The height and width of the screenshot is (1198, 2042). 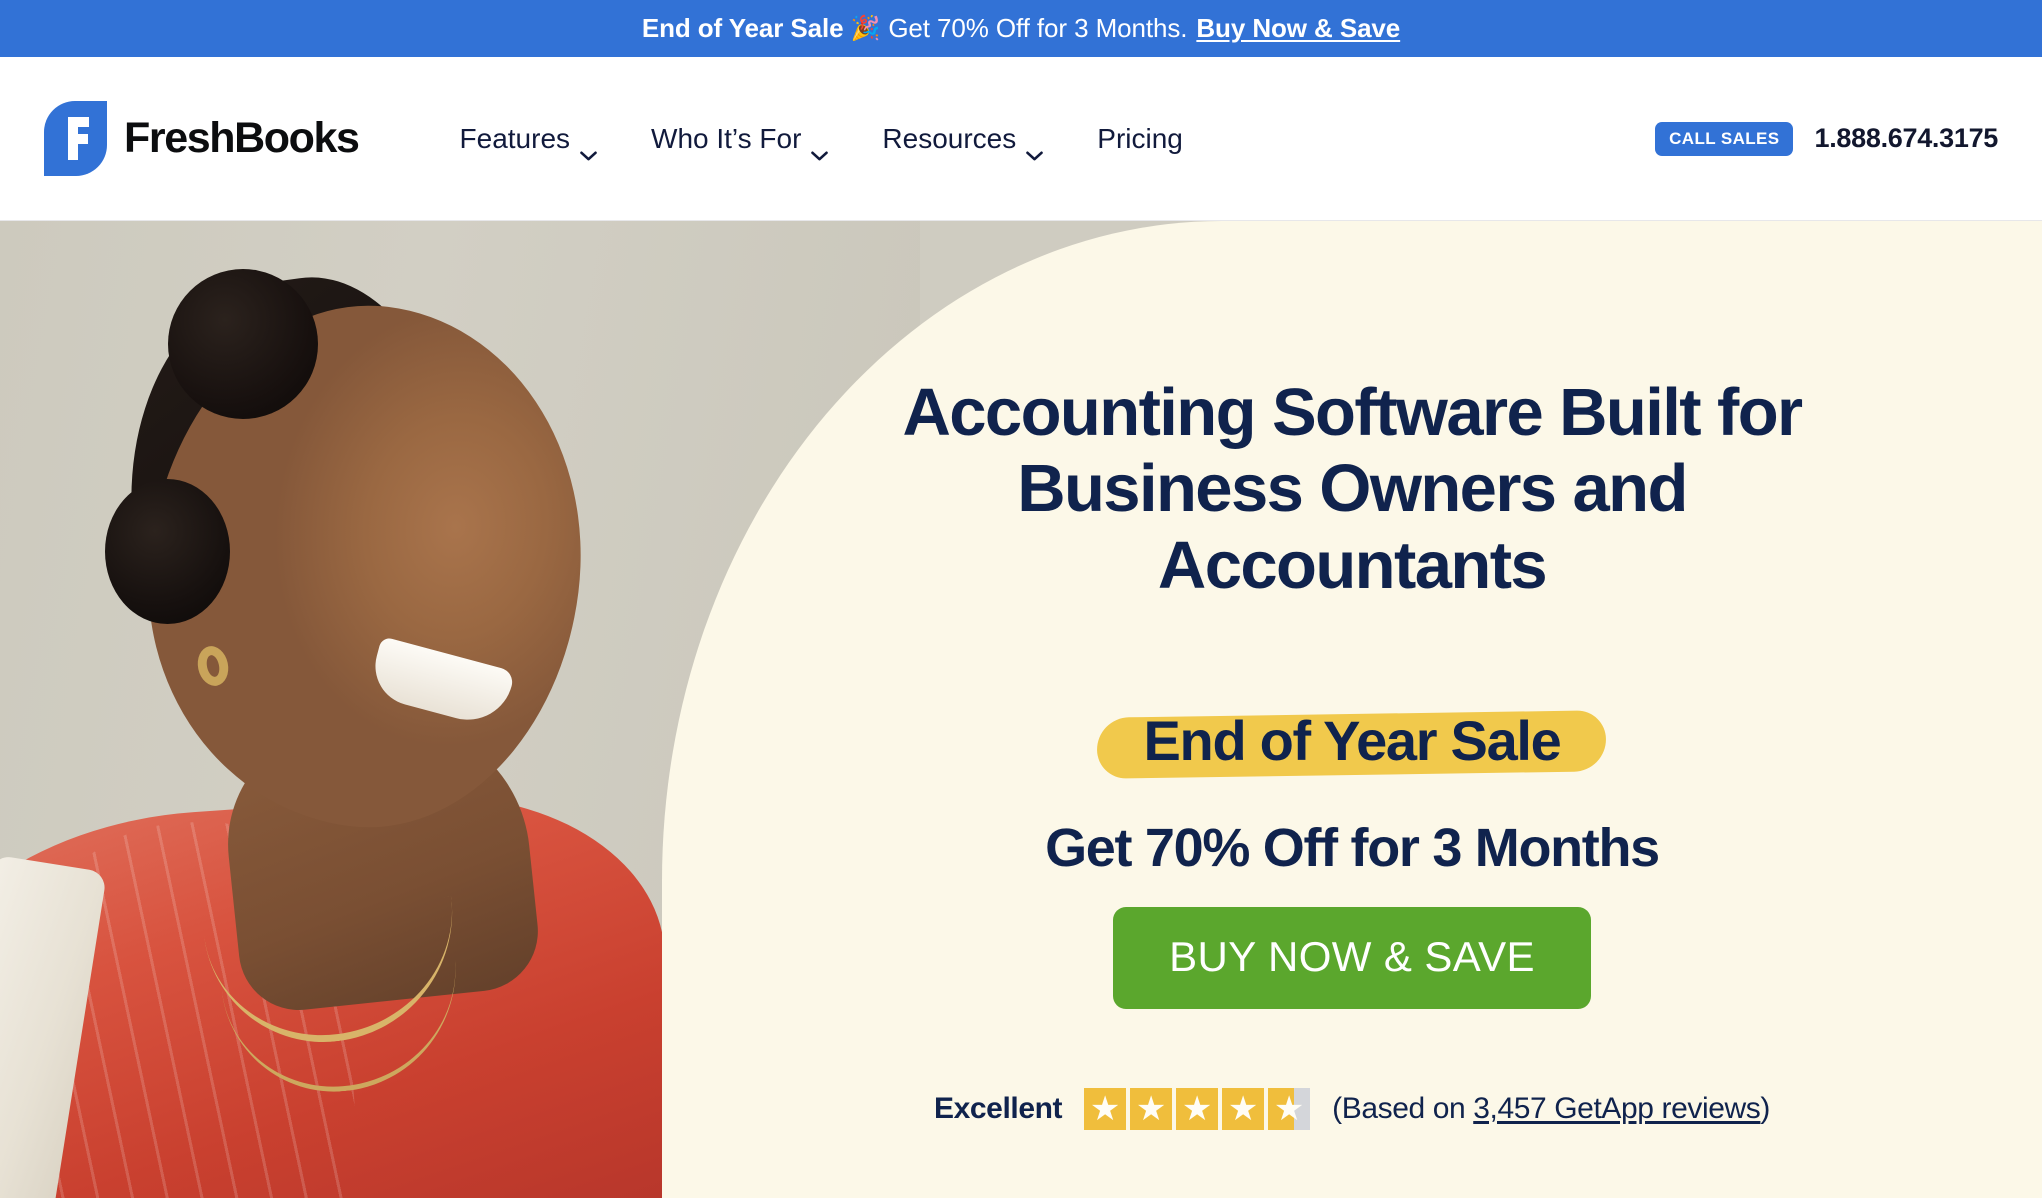 I want to click on promo-headline: End of Year Sale, so click(x=742, y=28).